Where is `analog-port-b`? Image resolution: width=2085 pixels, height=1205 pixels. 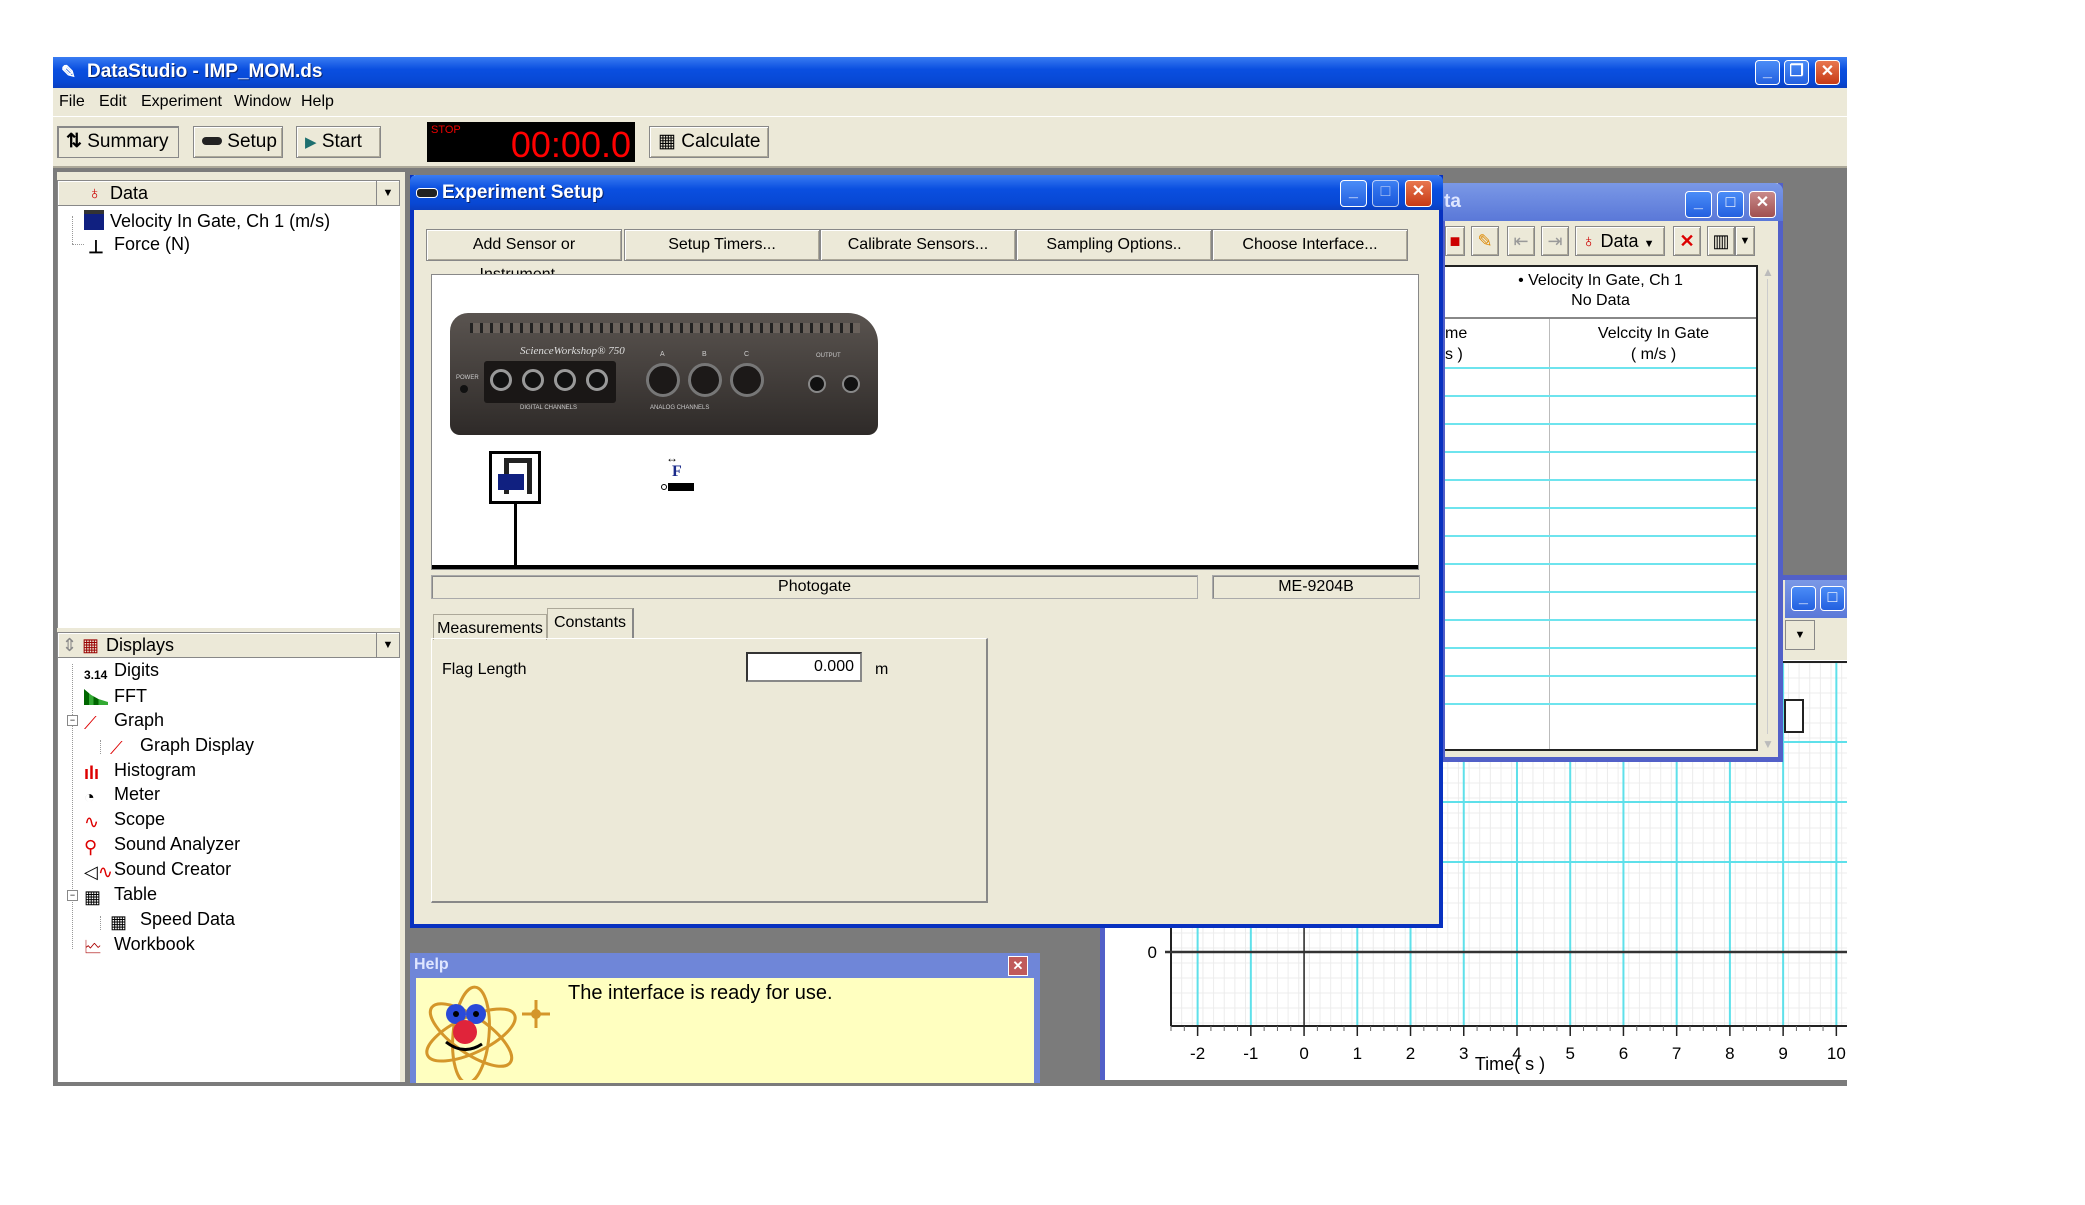 analog-port-b is located at coordinates (705, 380).